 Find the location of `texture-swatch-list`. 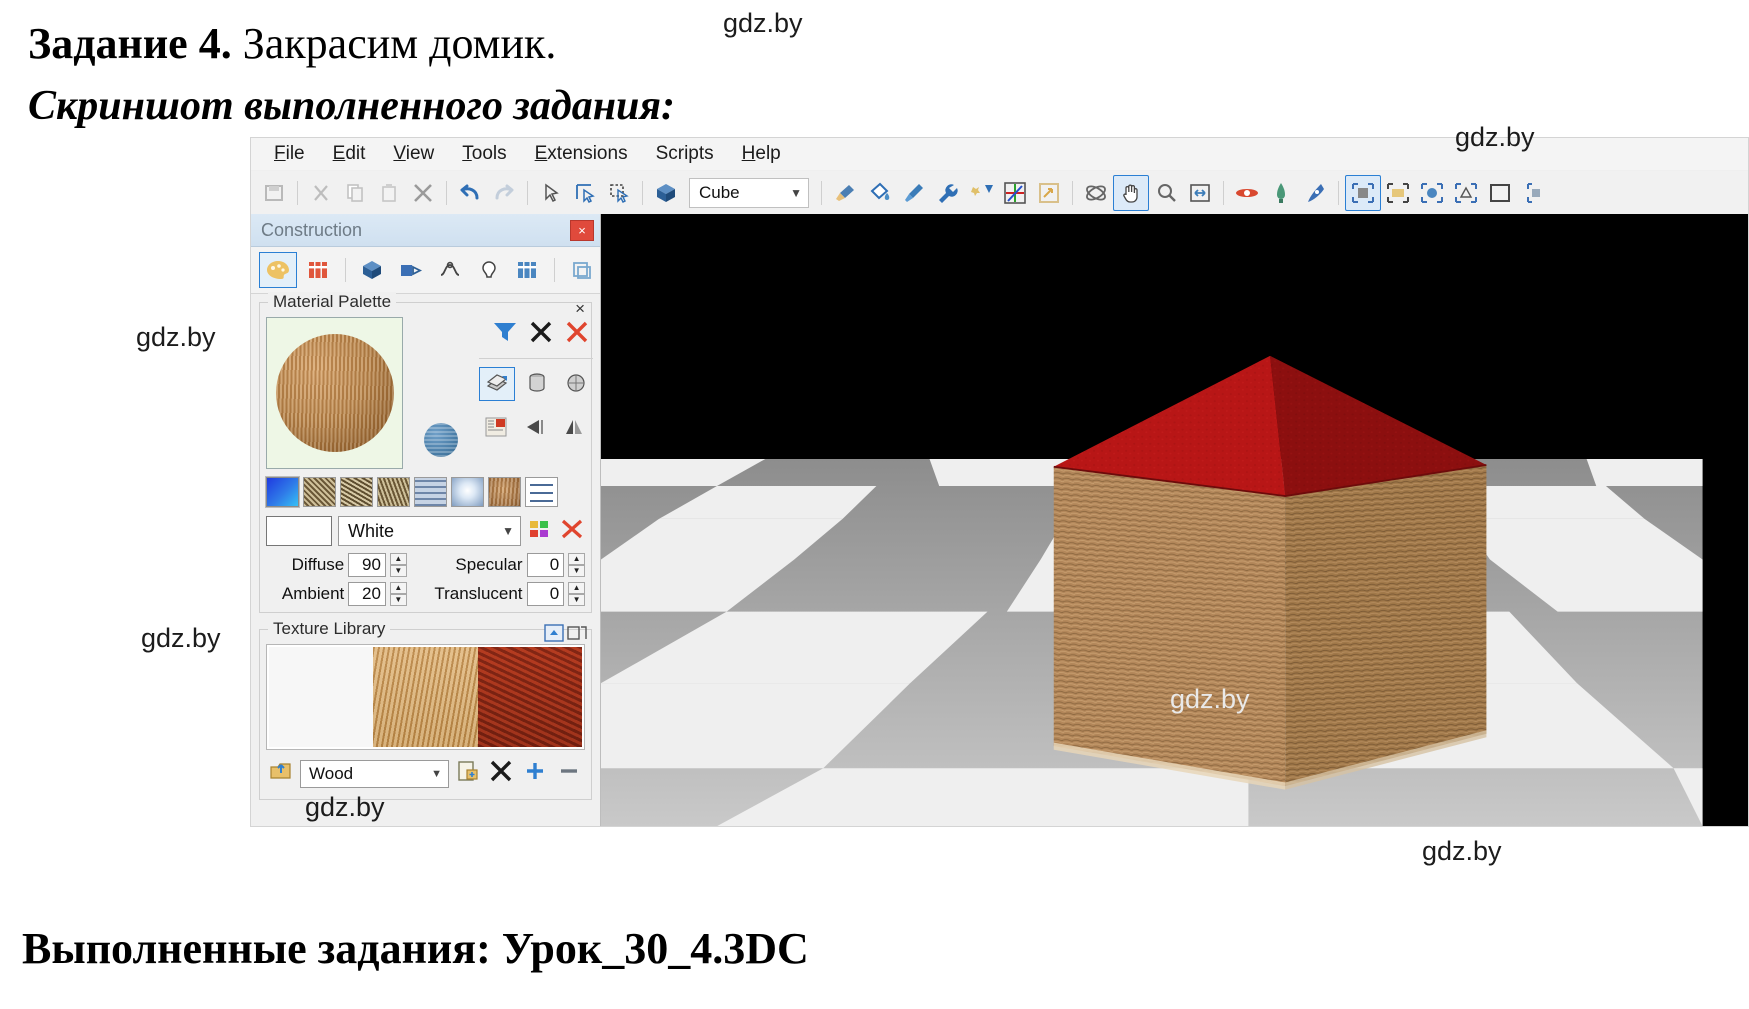

texture-swatch-list is located at coordinates (425, 697).